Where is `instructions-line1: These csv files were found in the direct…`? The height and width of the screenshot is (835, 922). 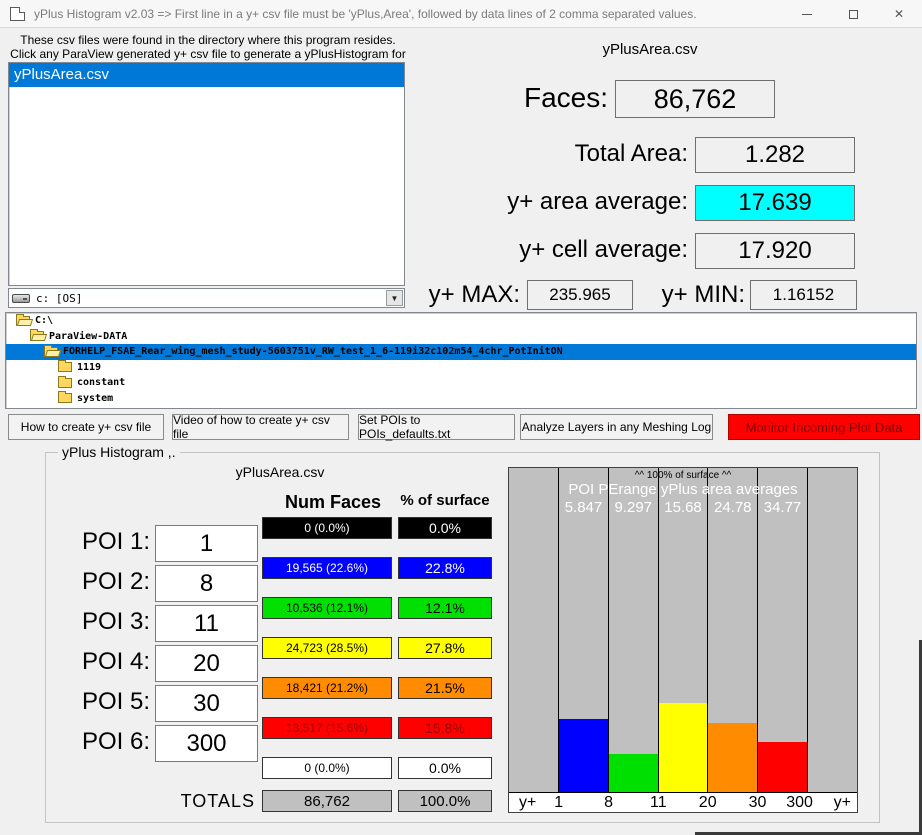 instructions-line1: These csv files were found in the direct… is located at coordinates (208, 40).